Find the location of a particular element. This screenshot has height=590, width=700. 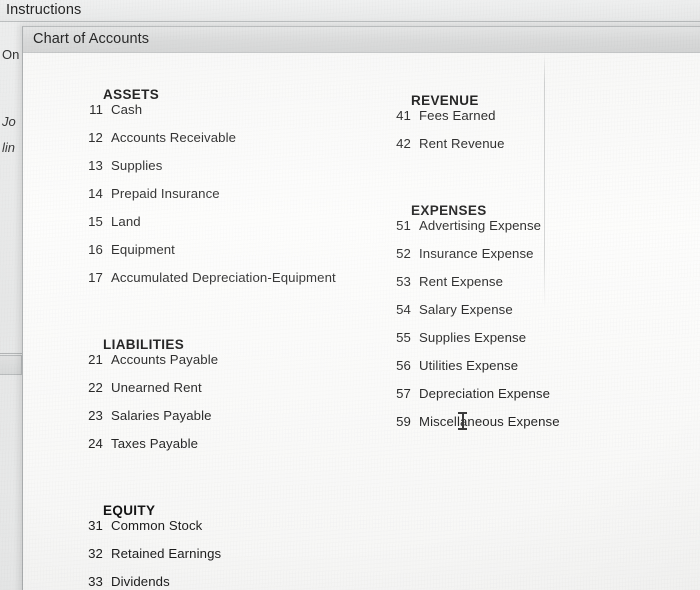

account-name: Miscellaneous Expense is located at coordinates (489, 421).